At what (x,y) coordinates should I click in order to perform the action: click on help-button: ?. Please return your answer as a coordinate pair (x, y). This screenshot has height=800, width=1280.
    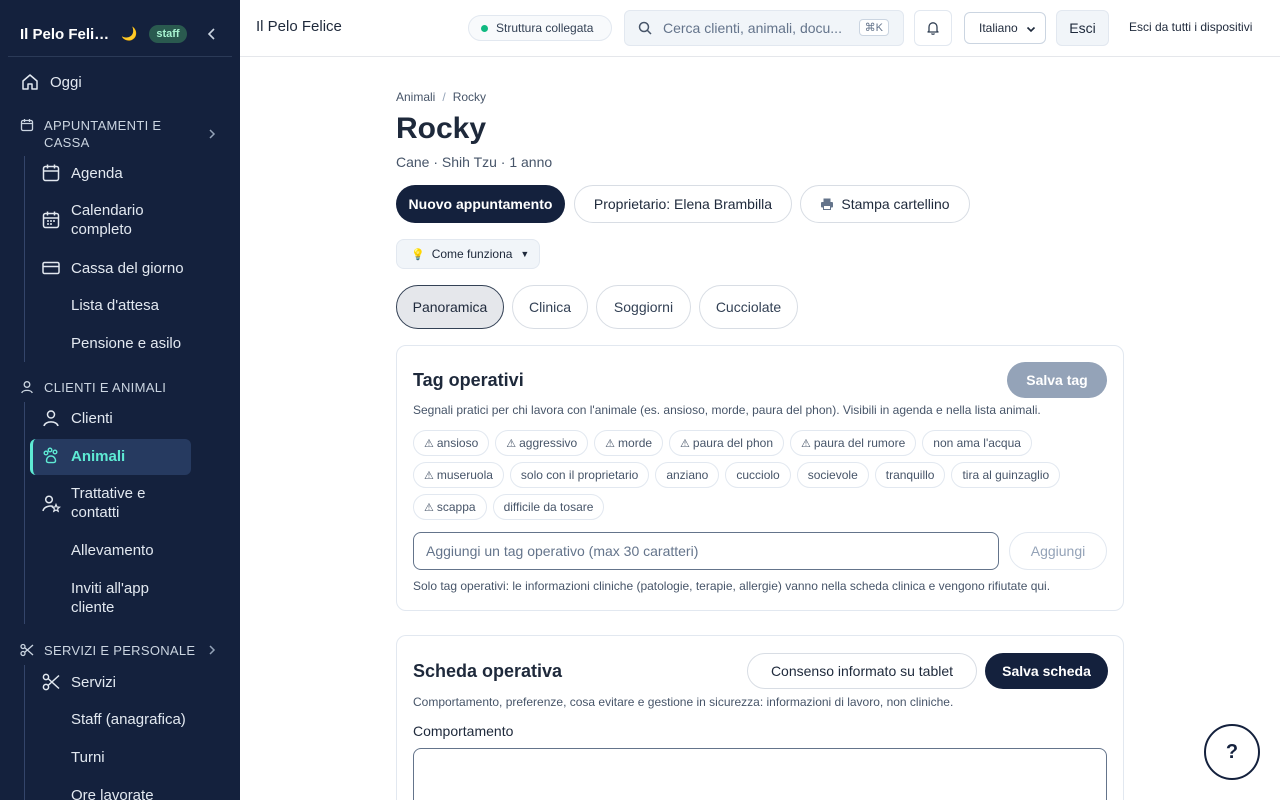
    Looking at the image, I should click on (1232, 752).